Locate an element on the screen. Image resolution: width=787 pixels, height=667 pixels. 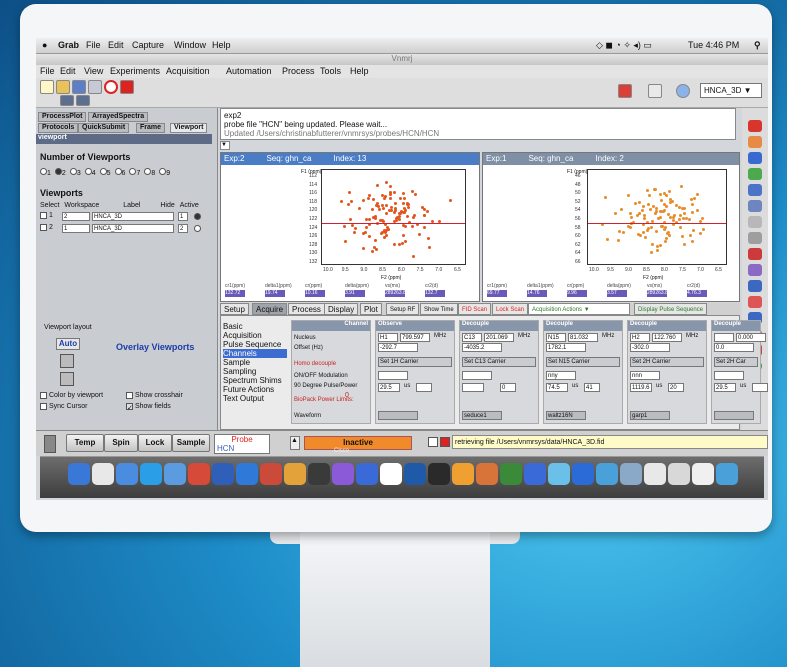
app-menu-view: View is located at coordinates (93, 71).